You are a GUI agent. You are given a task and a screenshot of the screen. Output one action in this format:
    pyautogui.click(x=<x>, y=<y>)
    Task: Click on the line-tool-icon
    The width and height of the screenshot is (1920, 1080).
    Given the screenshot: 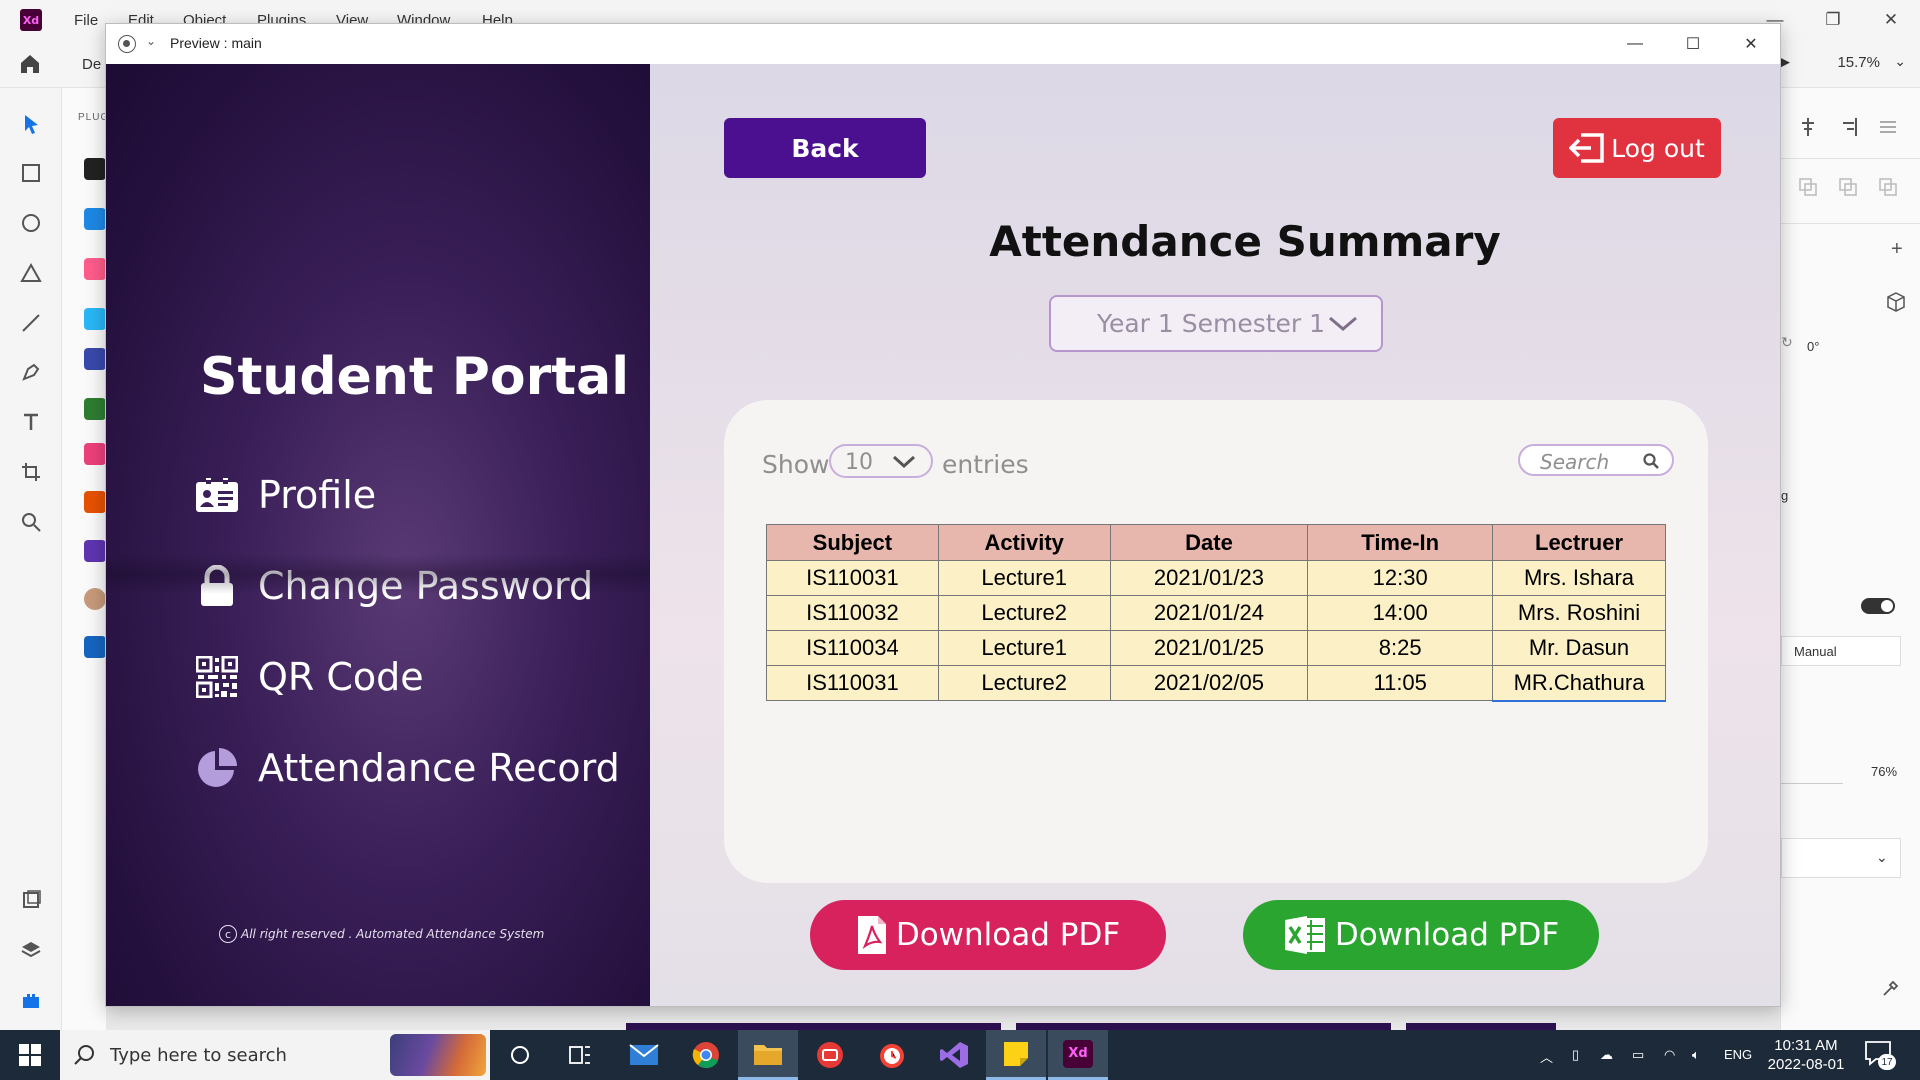 What is the action you would take?
    pyautogui.click(x=31, y=323)
    